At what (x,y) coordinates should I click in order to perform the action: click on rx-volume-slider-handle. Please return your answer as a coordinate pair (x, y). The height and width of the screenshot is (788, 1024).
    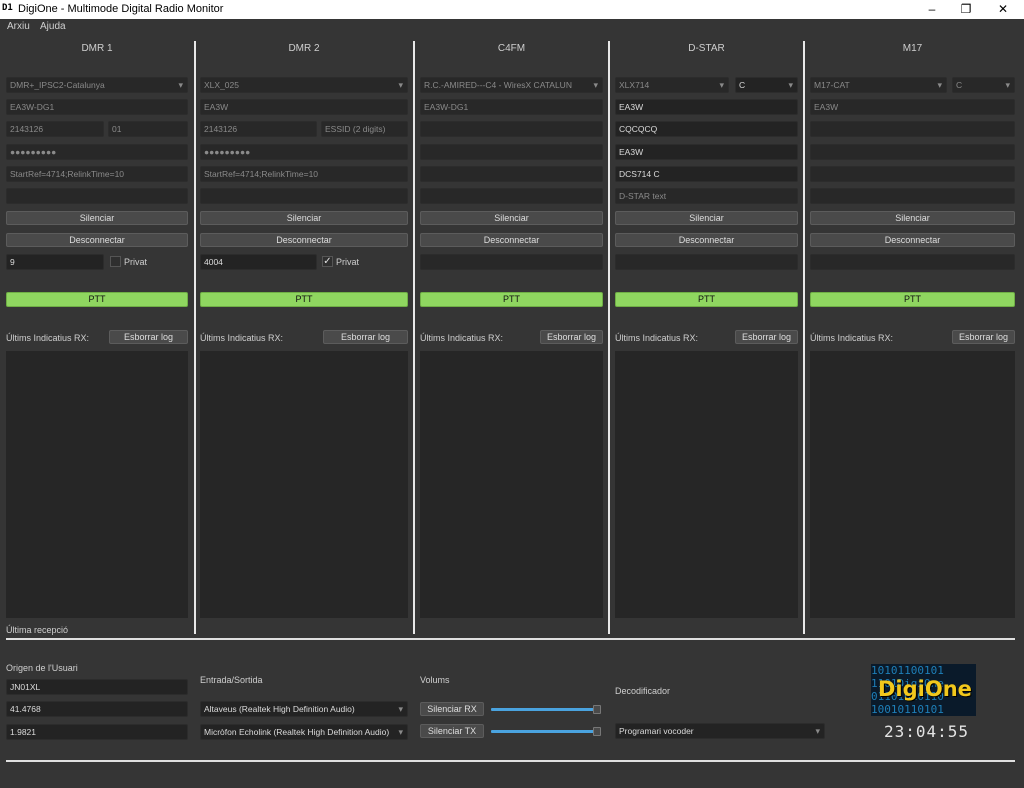
    Looking at the image, I should click on (597, 709).